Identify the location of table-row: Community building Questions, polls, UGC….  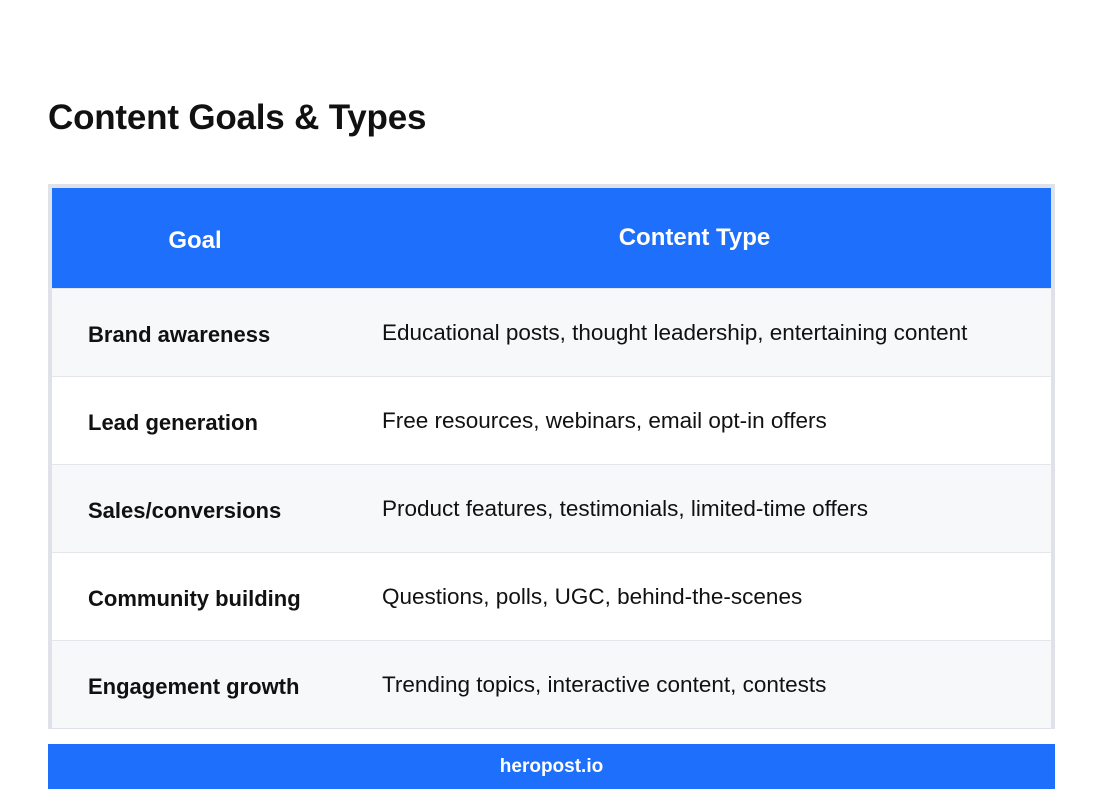
(551, 596).